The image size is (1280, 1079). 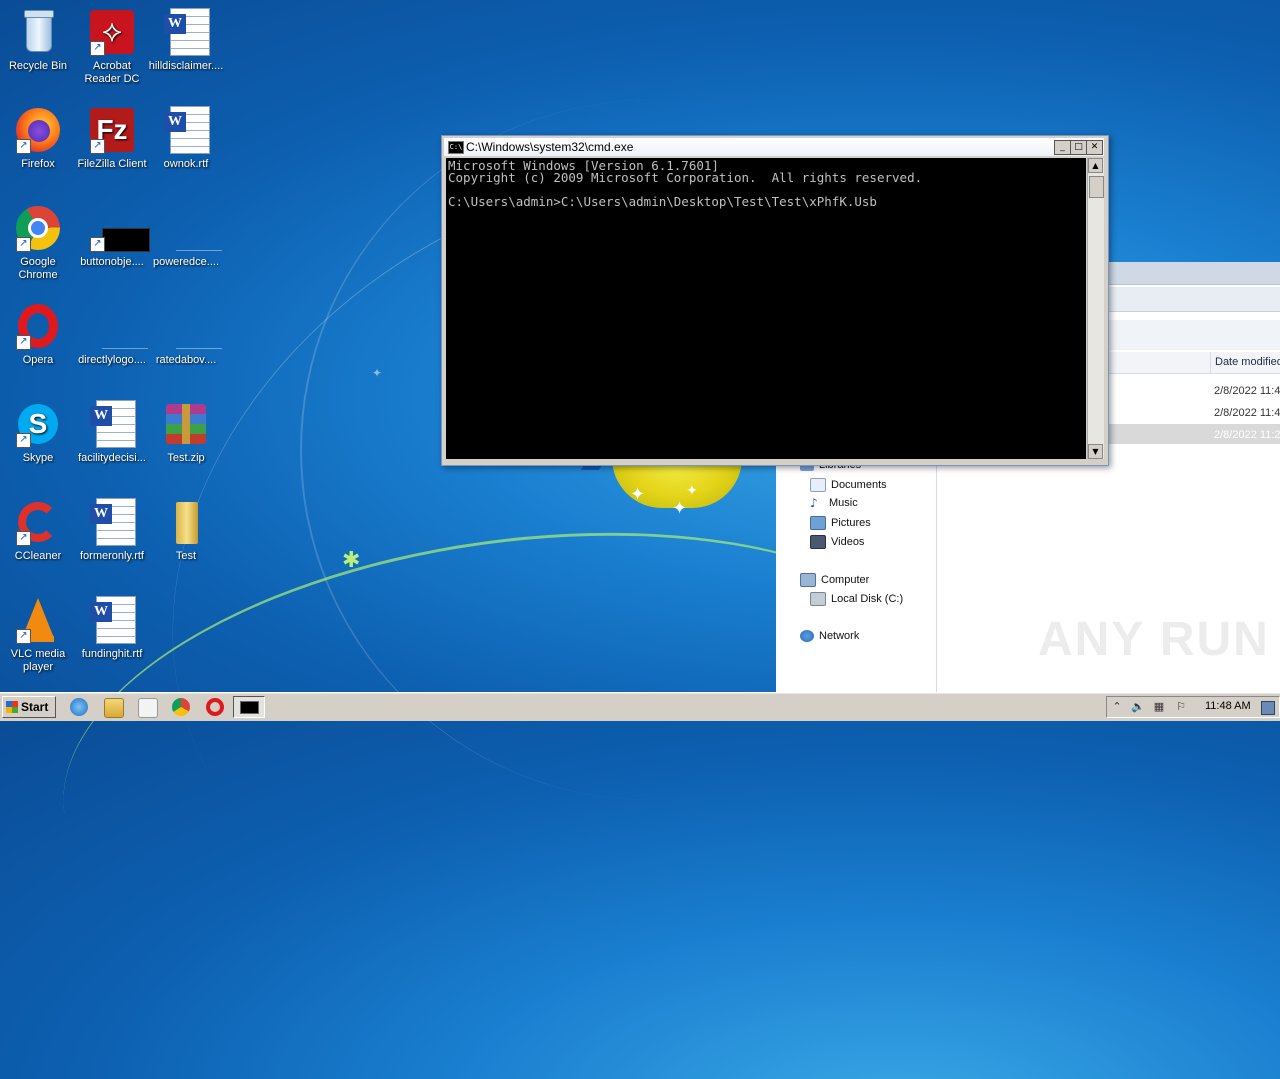 I want to click on cmd-title: C:\Windows\system32\cmd.exe, so click(x=550, y=147).